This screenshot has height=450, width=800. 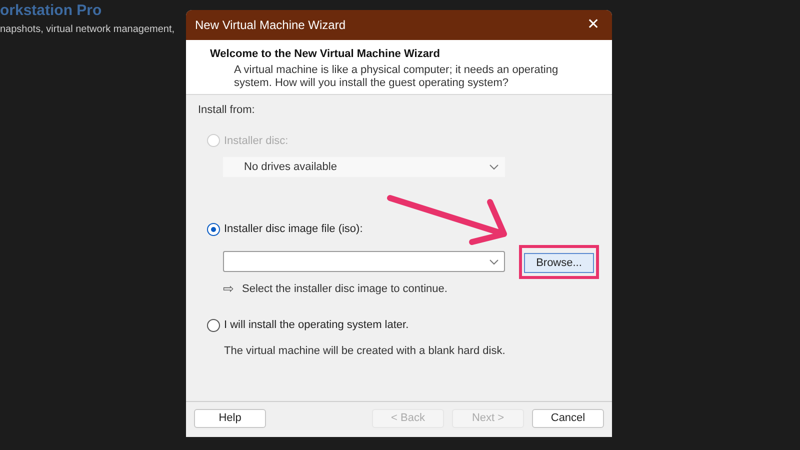 I want to click on background-text: napshots, virtual network management,, so click(x=87, y=30).